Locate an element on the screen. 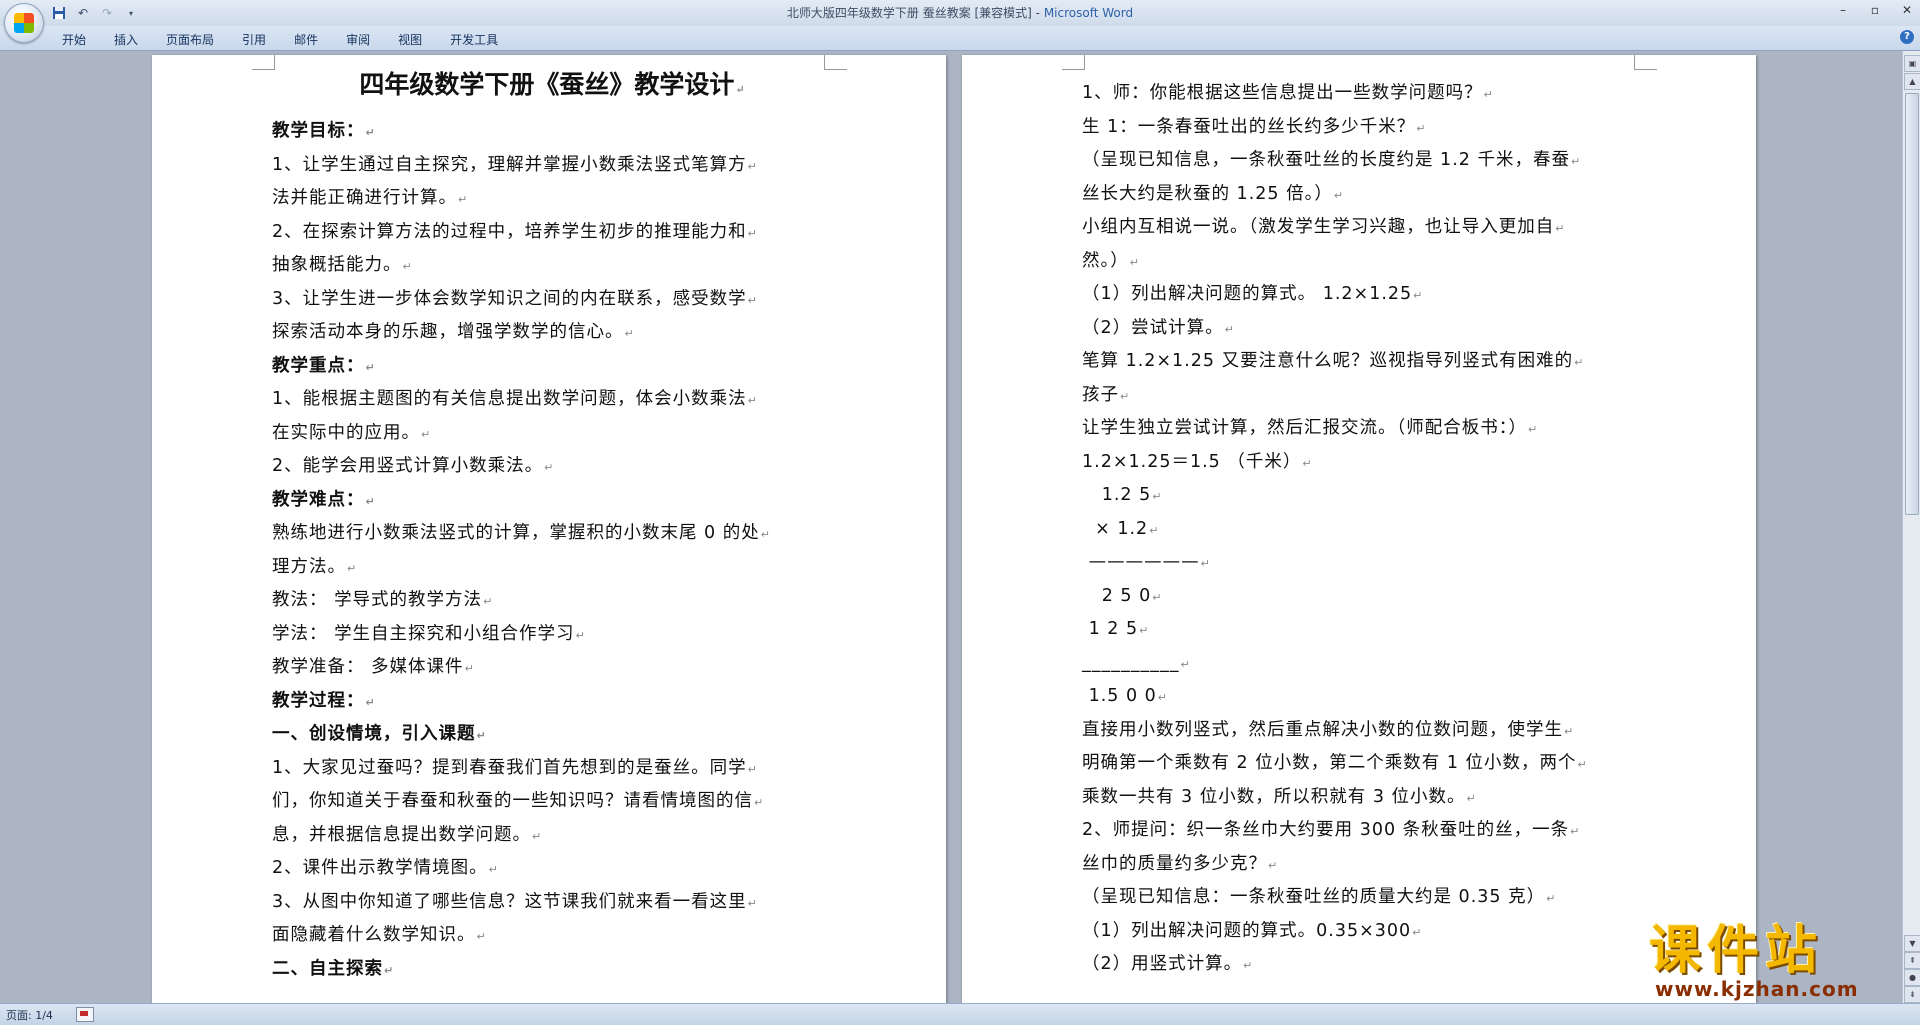  line-text: 2、课件出示教学情境图。 is located at coordinates (380, 868).